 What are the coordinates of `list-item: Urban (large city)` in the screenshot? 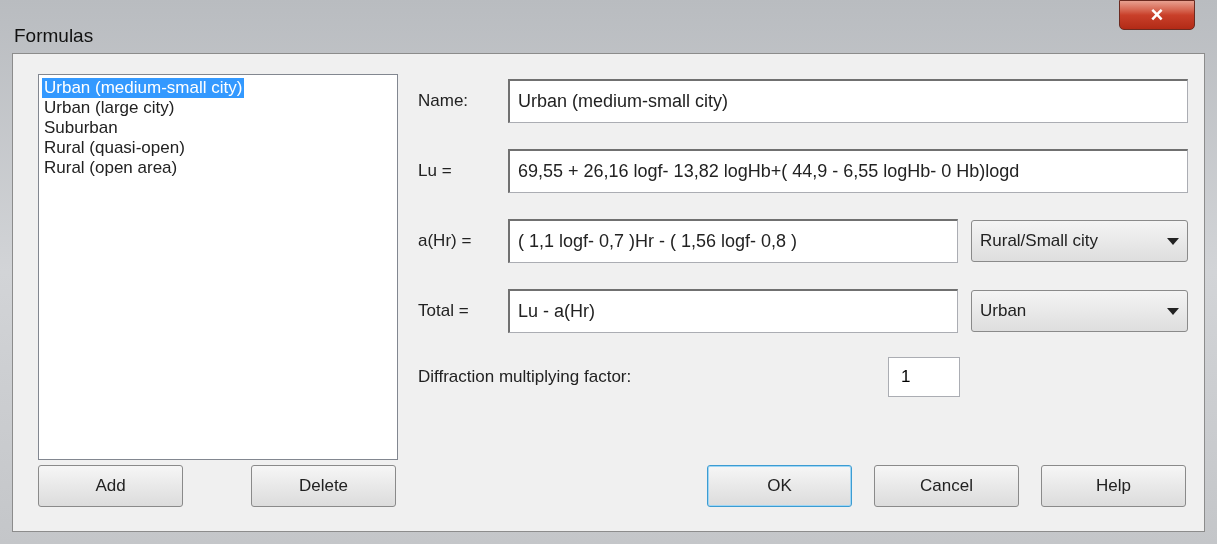 It's located at (109, 108).